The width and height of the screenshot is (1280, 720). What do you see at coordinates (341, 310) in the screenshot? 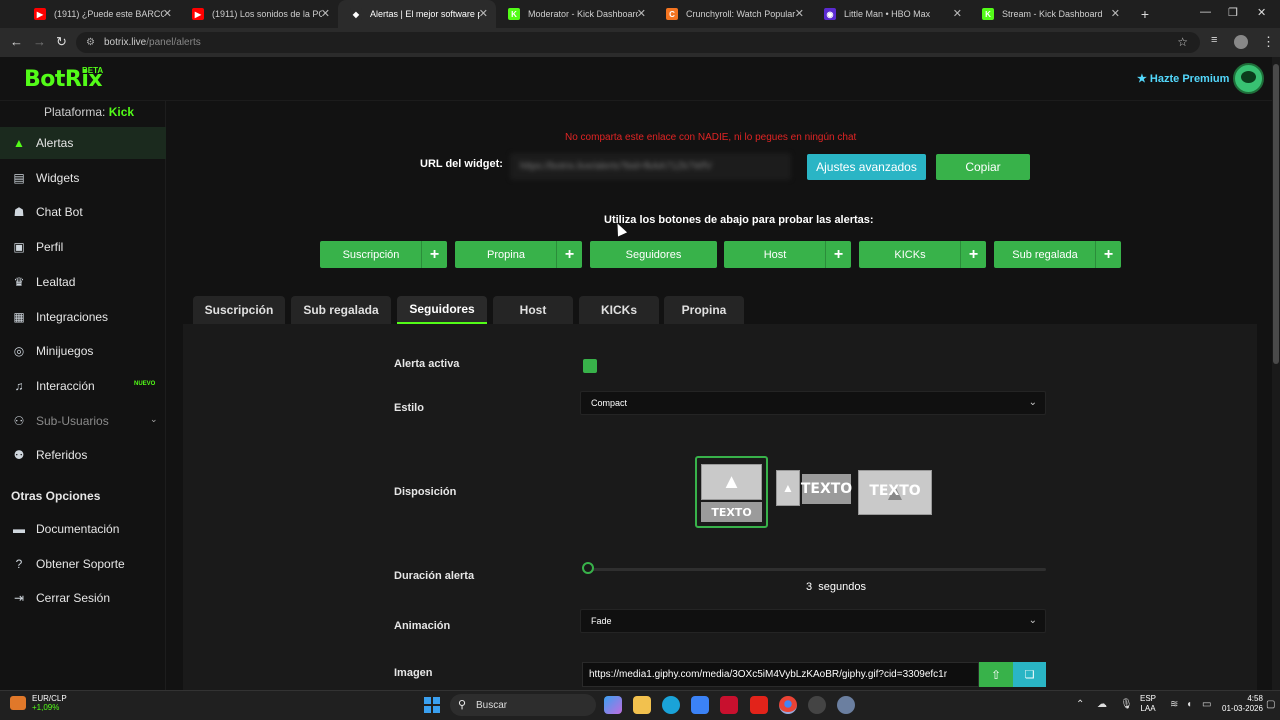
I see `config-tab: Sub regalada` at bounding box center [341, 310].